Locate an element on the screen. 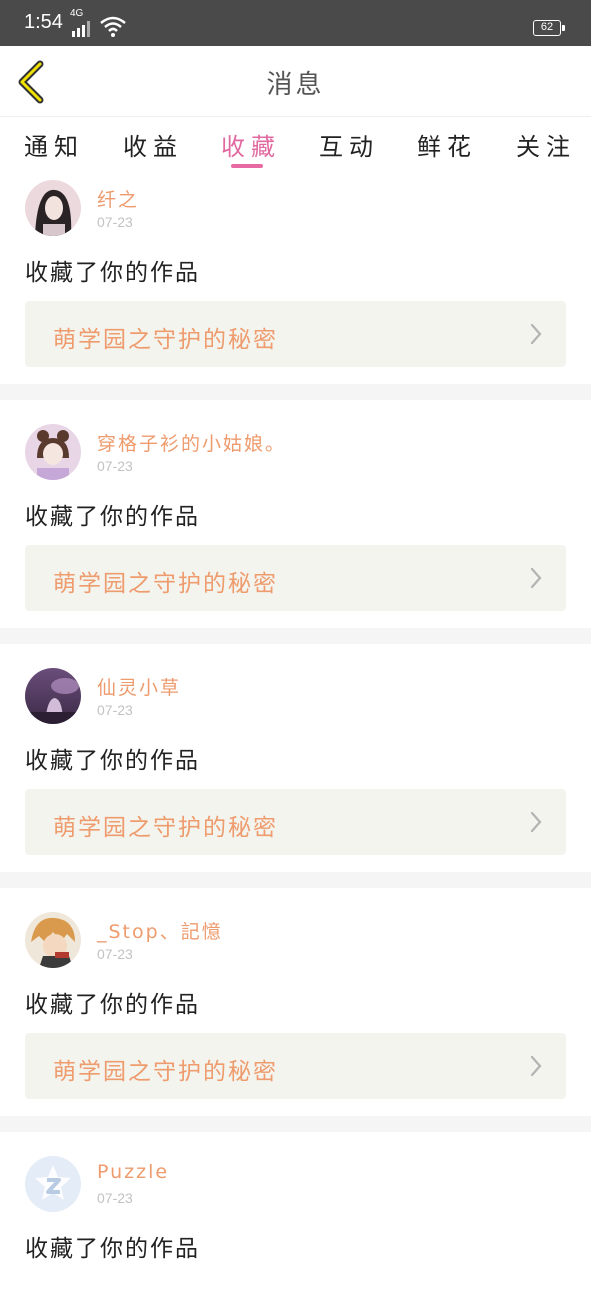  wifi-icon is located at coordinates (113, 26).